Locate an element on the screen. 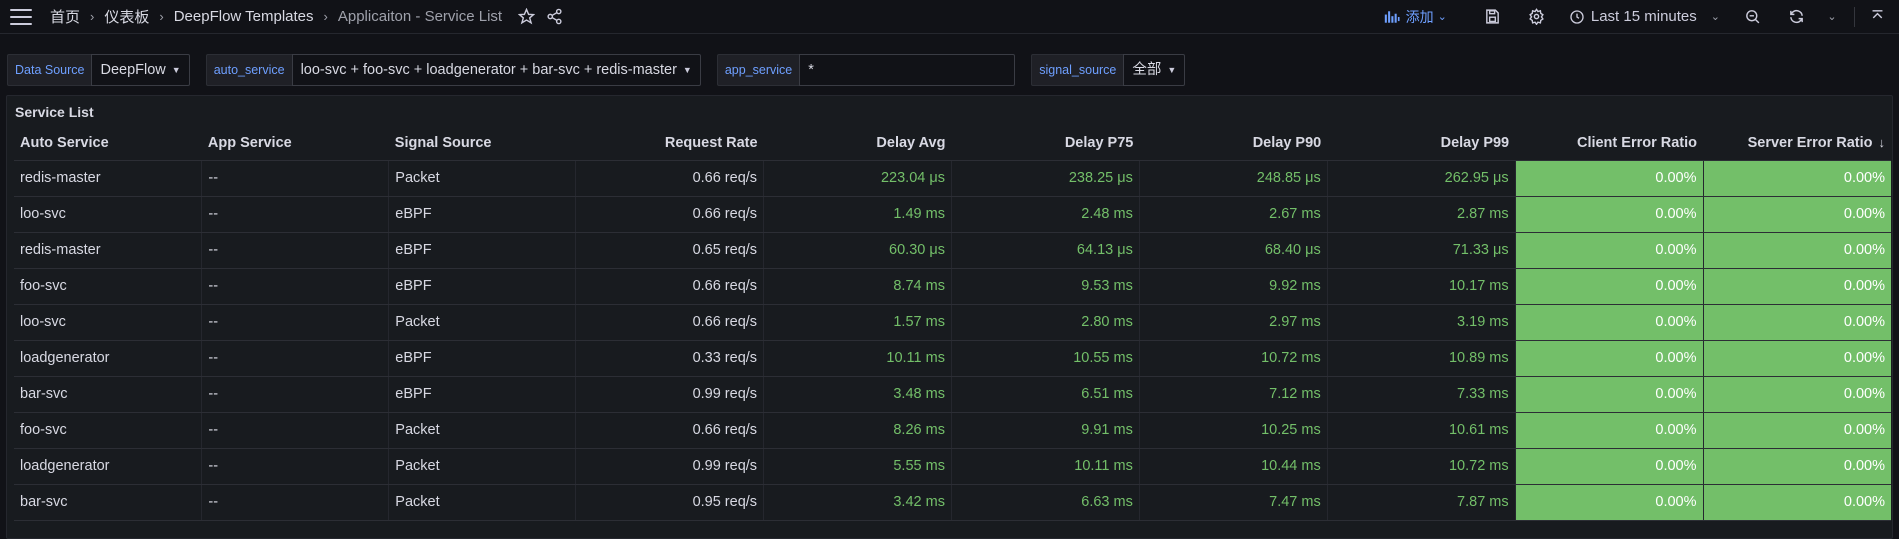  table-cell: 0.33 req/s is located at coordinates (670, 358).